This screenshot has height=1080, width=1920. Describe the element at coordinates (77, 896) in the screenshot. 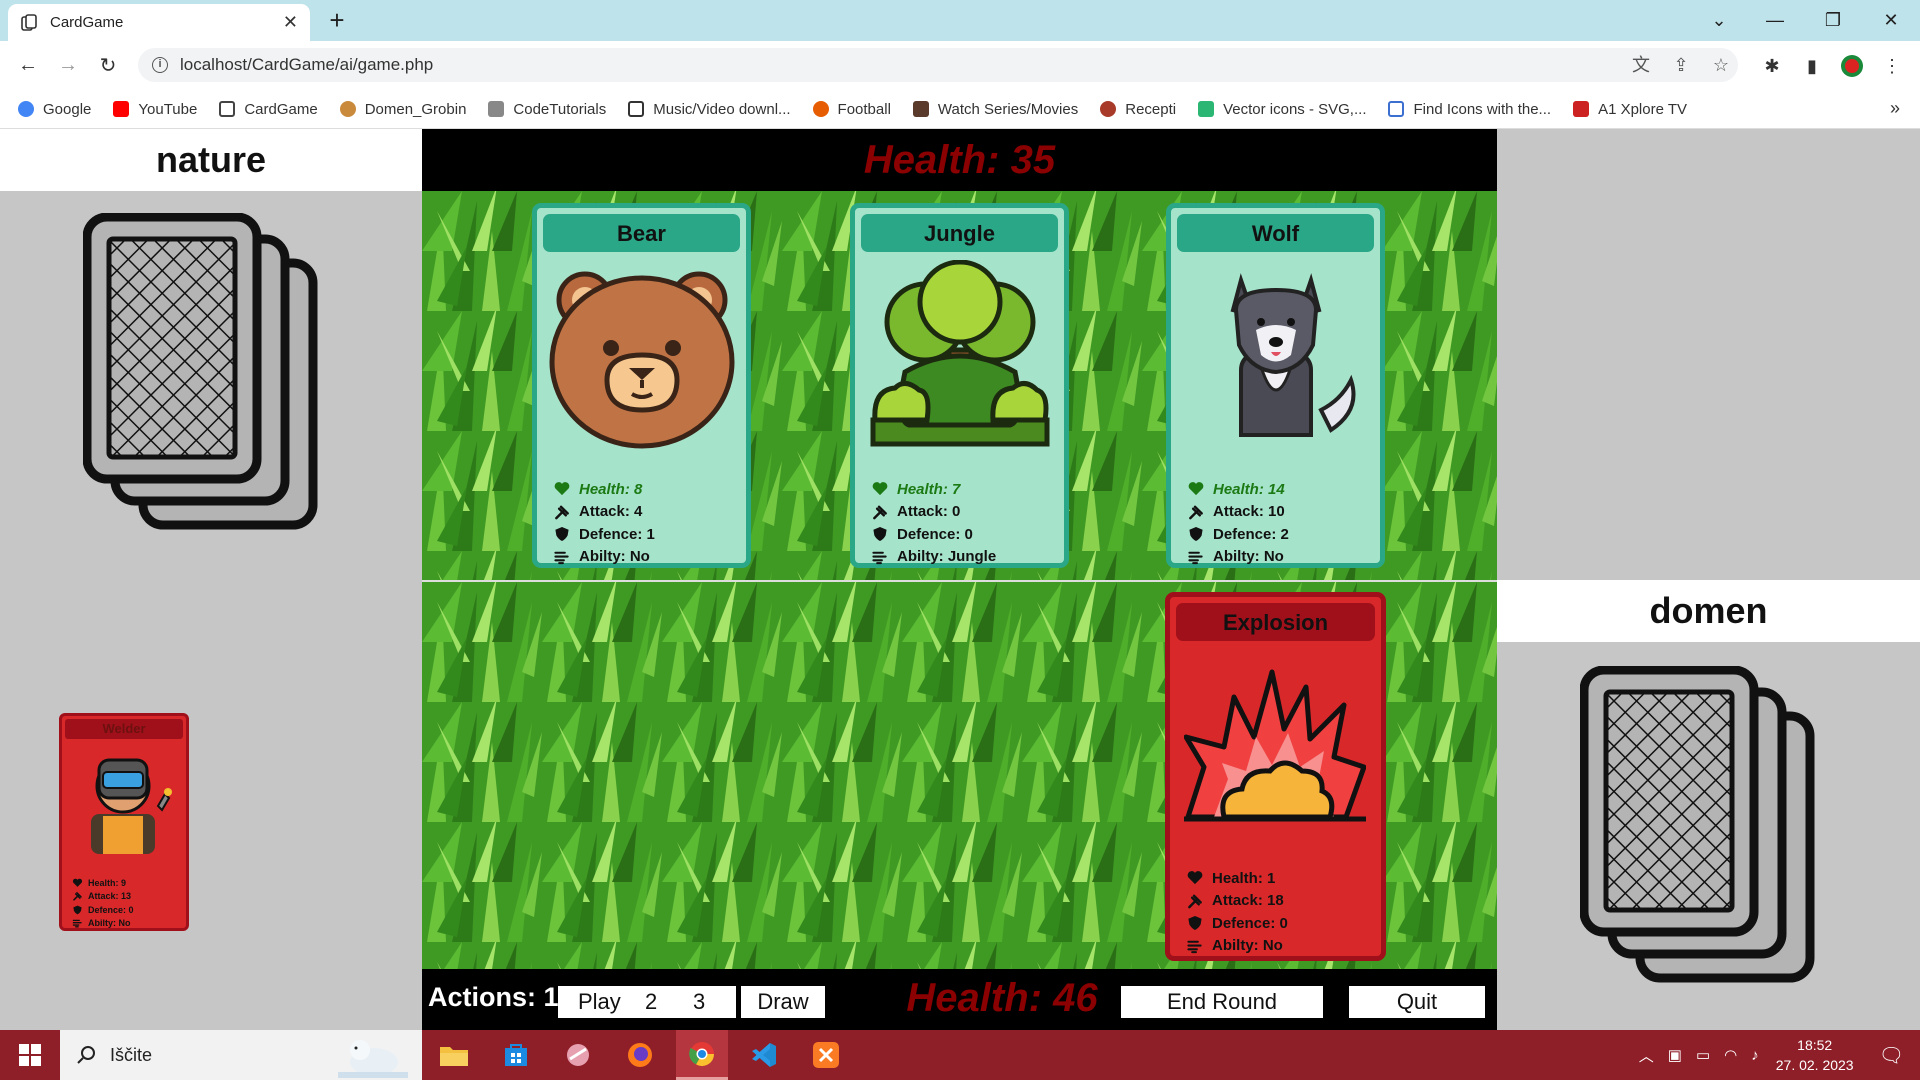

I see `hammer-icon` at that location.